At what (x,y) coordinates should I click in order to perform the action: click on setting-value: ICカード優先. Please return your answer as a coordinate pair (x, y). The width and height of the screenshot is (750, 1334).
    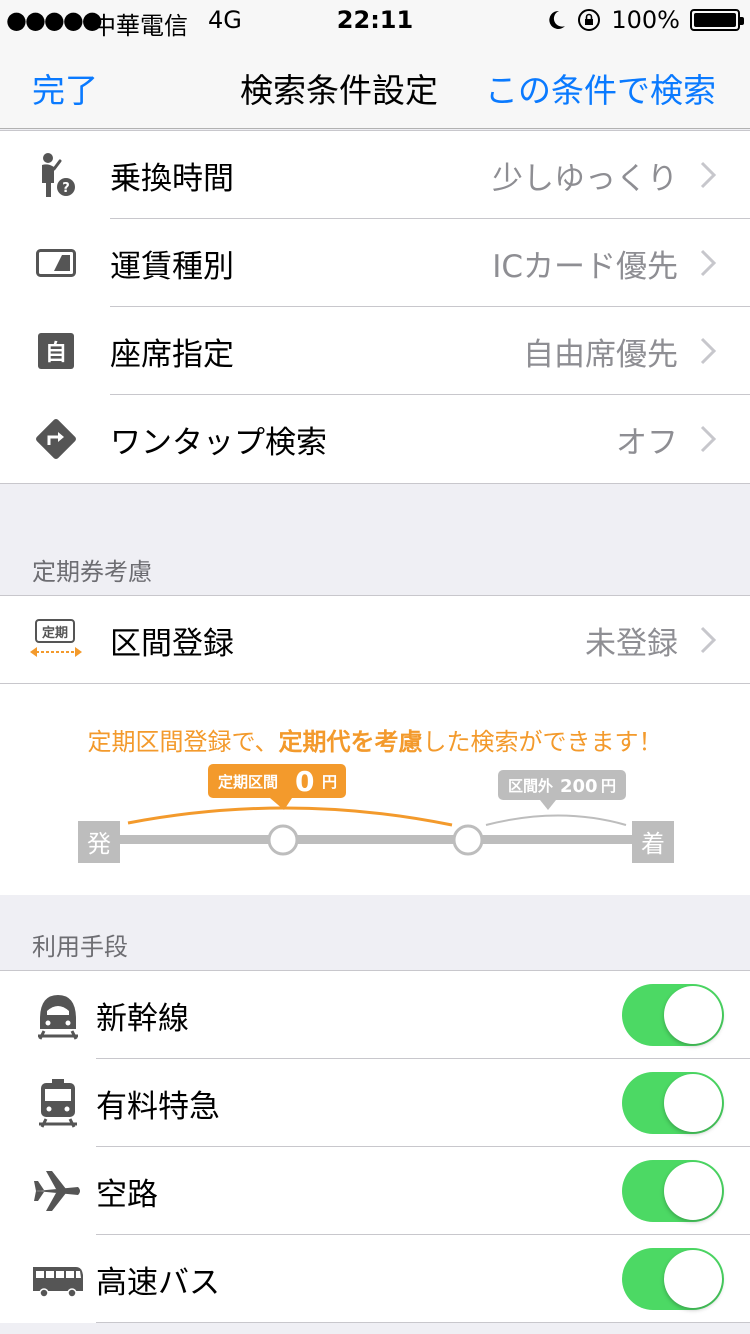
    Looking at the image, I should click on (585, 267).